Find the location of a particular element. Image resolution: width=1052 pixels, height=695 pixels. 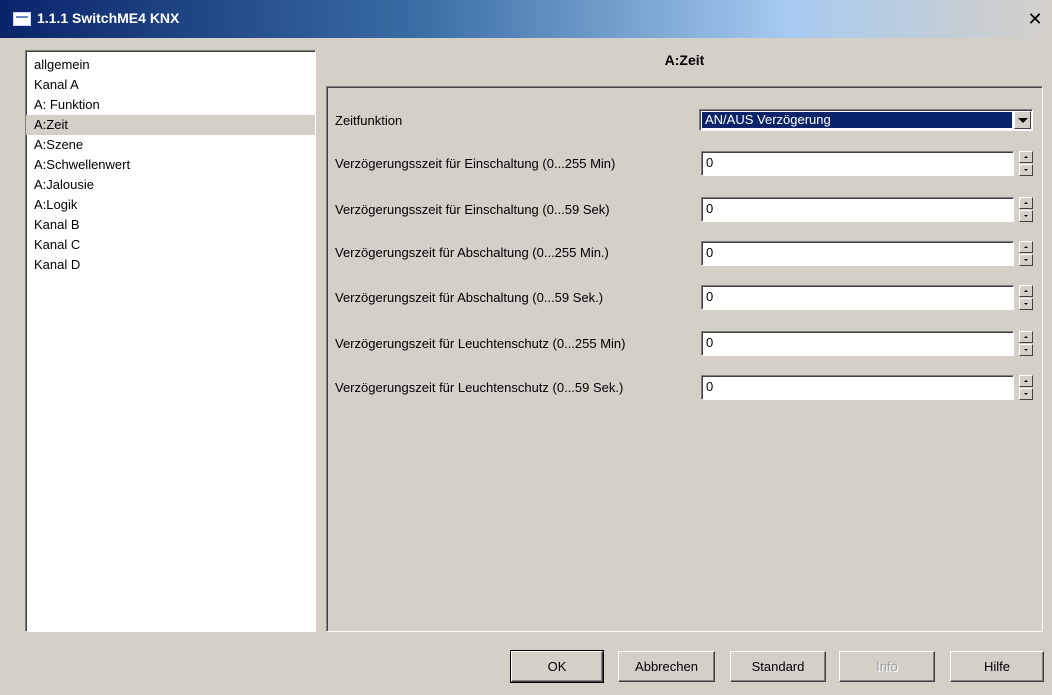

nav-item-kanal-c: Kanal C is located at coordinates (170, 245).